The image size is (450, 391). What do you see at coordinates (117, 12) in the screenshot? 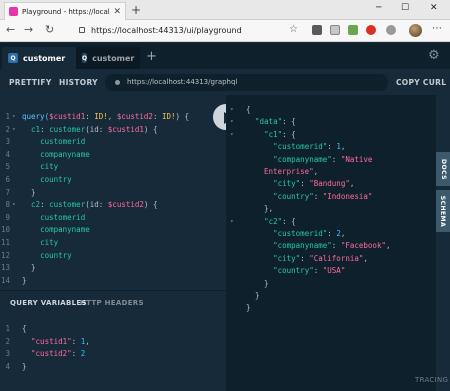
I see `close-tab-icon: ✕` at bounding box center [117, 12].